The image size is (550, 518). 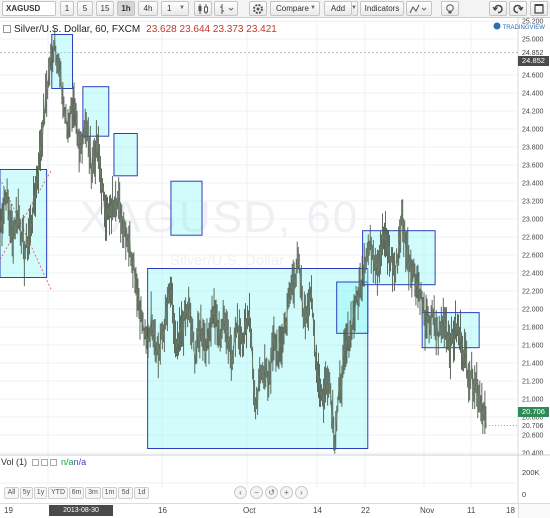 I want to click on alert-bulb-icon, so click(x=450, y=8).